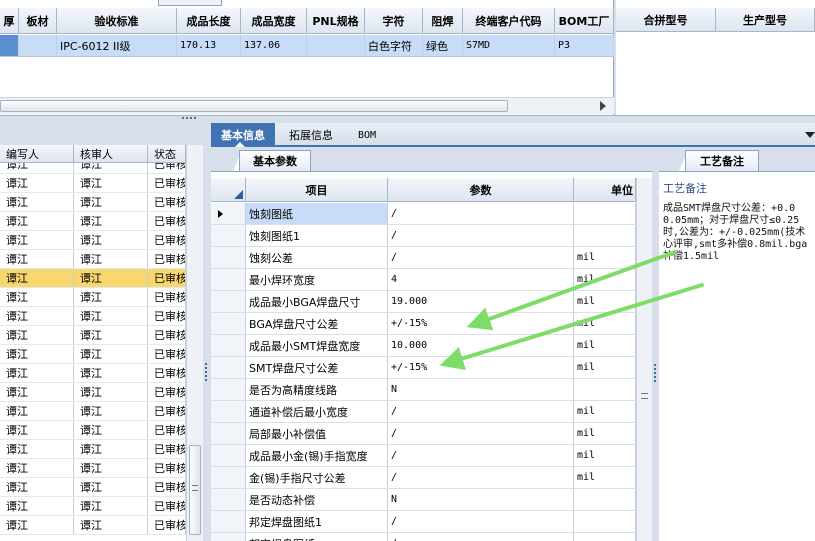 The height and width of the screenshot is (541, 815). I want to click on annotation-arrows, so click(571, 310).